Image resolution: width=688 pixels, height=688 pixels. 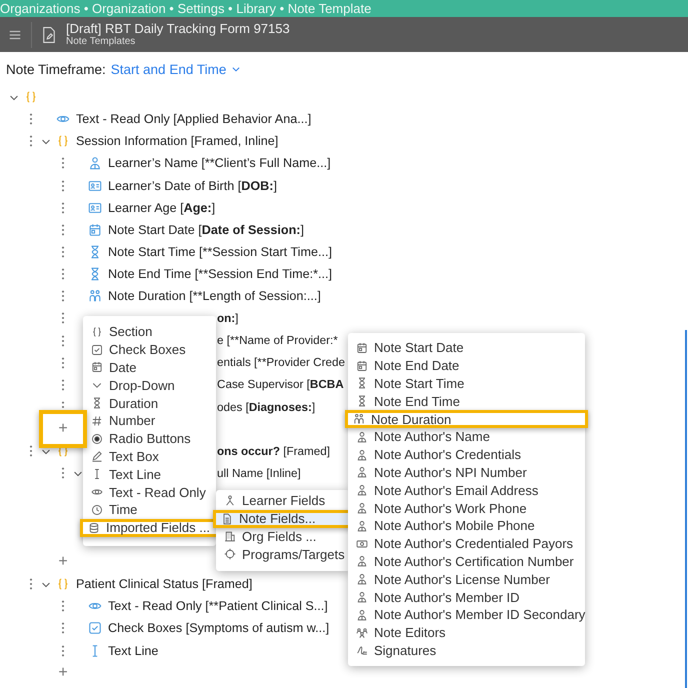 What do you see at coordinates (466, 490) in the screenshot?
I see `menu-item: Note Author's Email Address` at bounding box center [466, 490].